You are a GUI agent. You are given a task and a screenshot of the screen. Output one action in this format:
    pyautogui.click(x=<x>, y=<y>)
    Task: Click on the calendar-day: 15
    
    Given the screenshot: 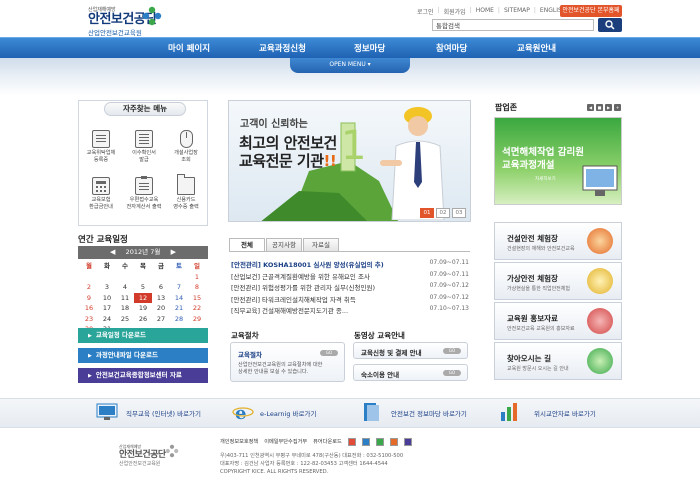 What is the action you would take?
    pyautogui.click(x=197, y=298)
    